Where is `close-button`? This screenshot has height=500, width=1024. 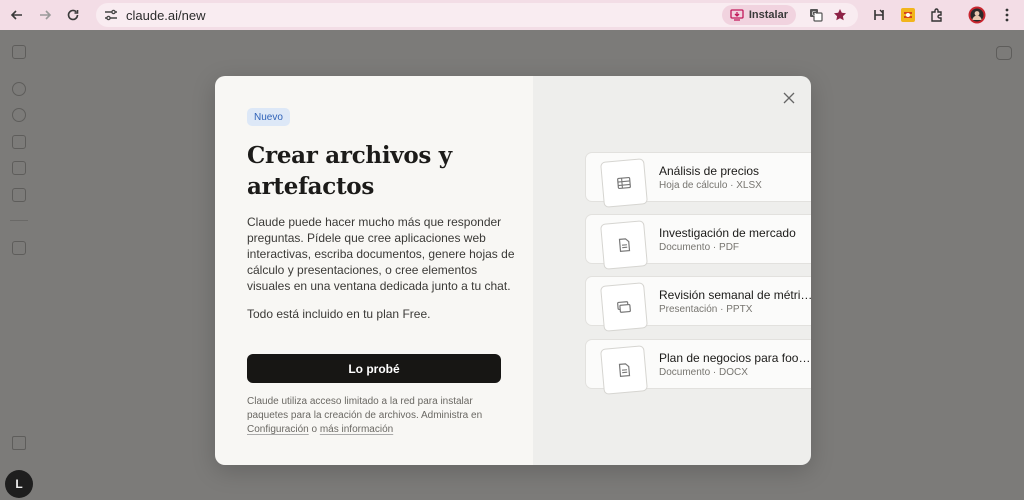 close-button is located at coordinates (789, 98).